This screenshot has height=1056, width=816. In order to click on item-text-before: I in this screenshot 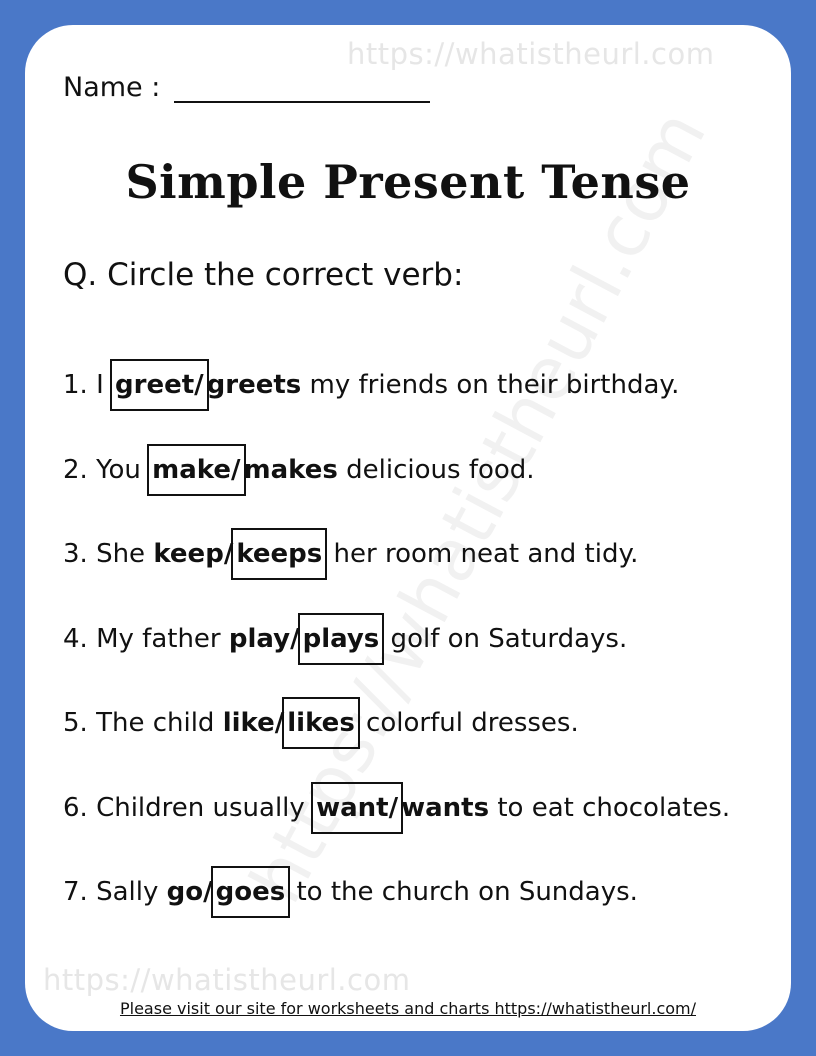, I will do `click(104, 385)`.